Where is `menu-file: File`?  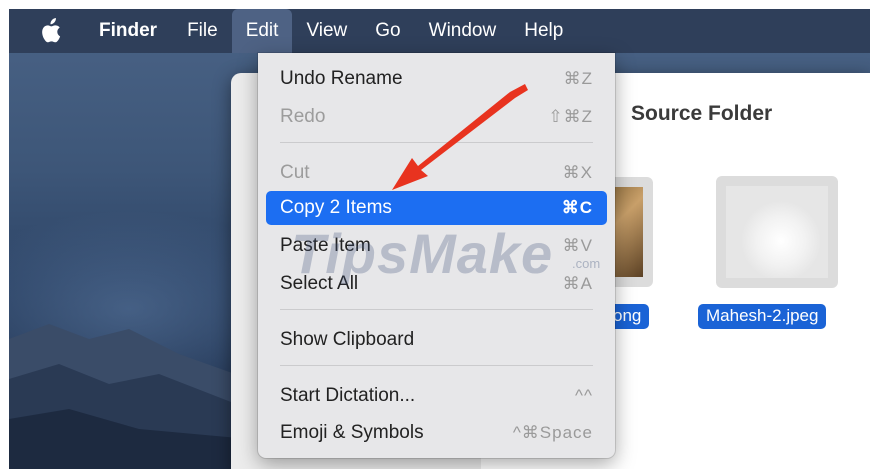 menu-file: File is located at coordinates (202, 31).